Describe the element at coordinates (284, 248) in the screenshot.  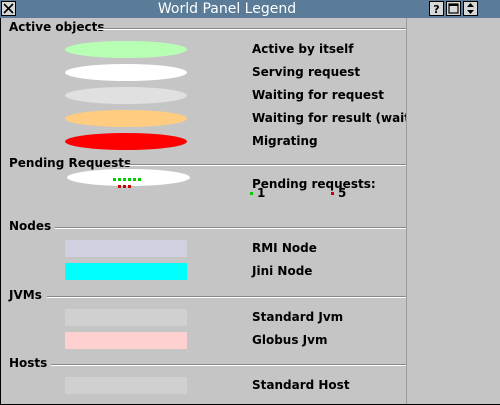
I see `item-label: RMI Node` at that location.